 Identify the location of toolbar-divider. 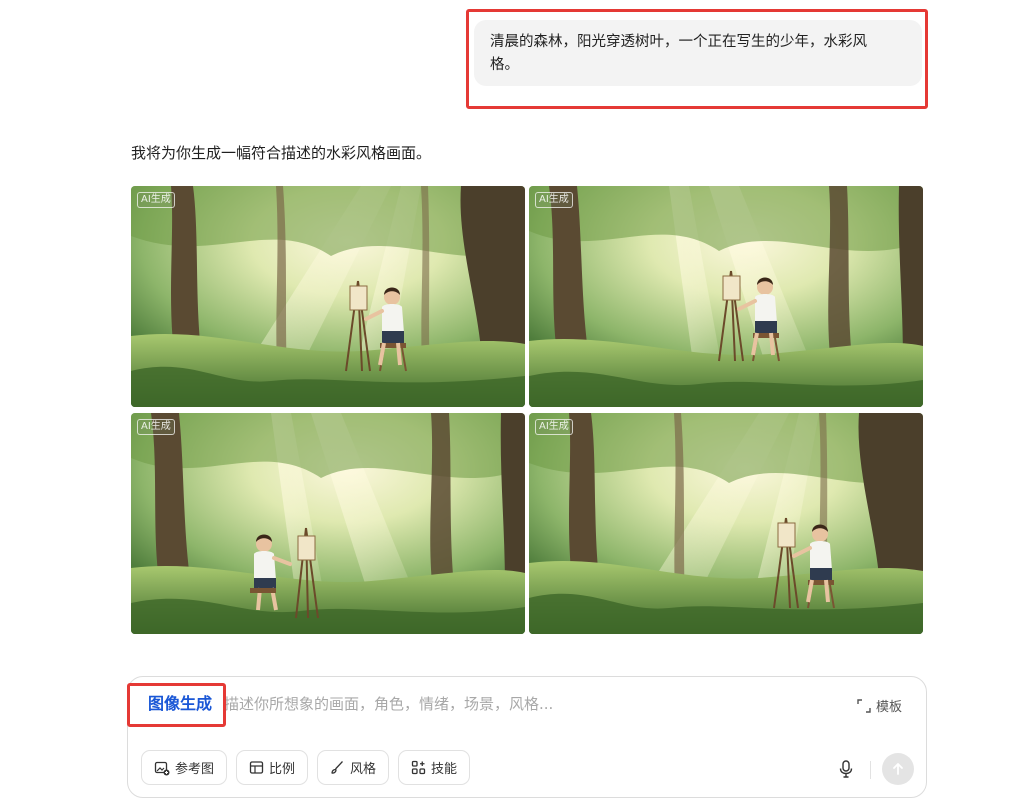
(870, 770).